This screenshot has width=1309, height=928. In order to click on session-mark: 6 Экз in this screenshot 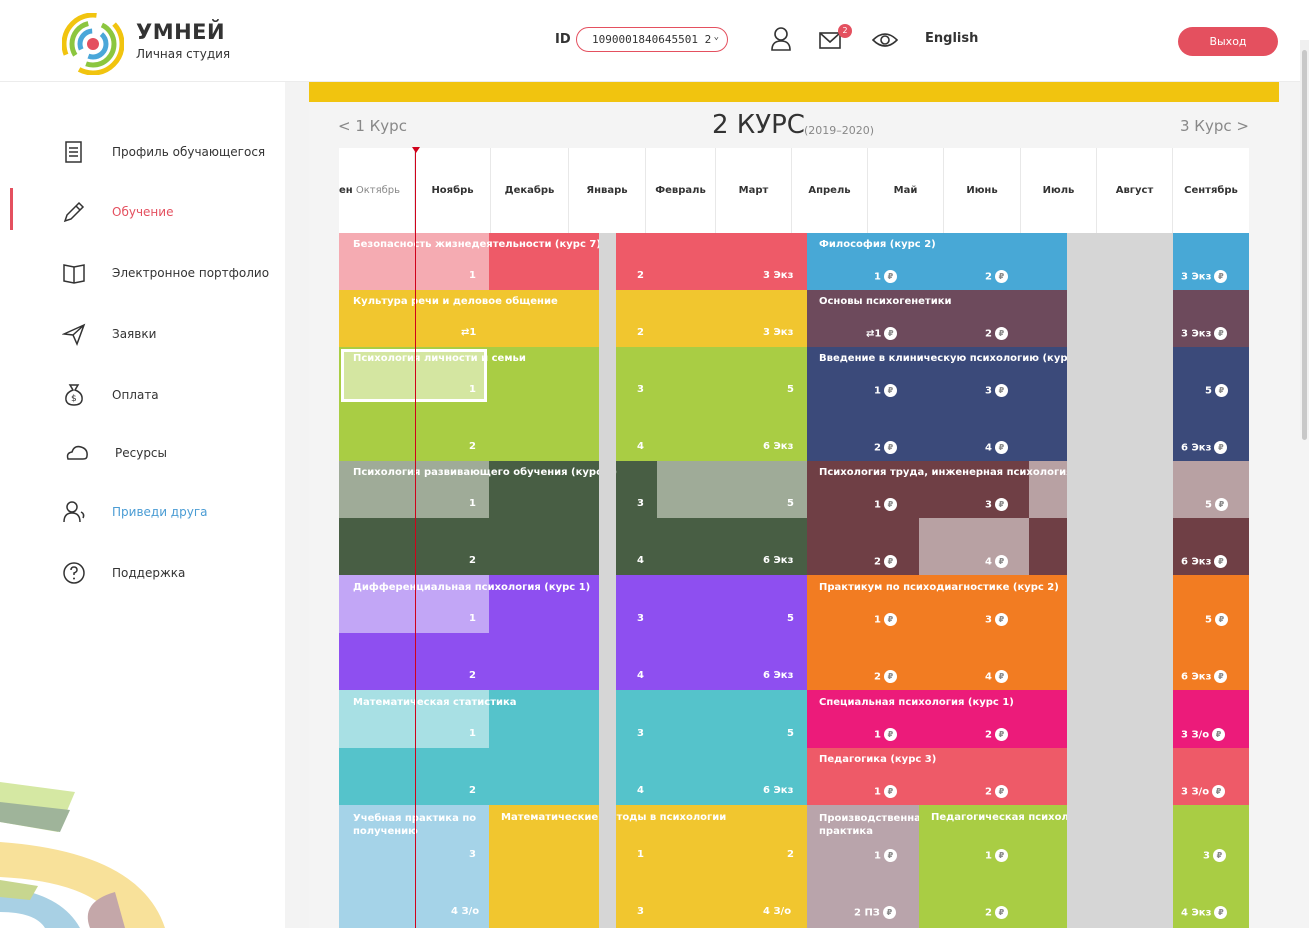, I will do `click(778, 675)`.